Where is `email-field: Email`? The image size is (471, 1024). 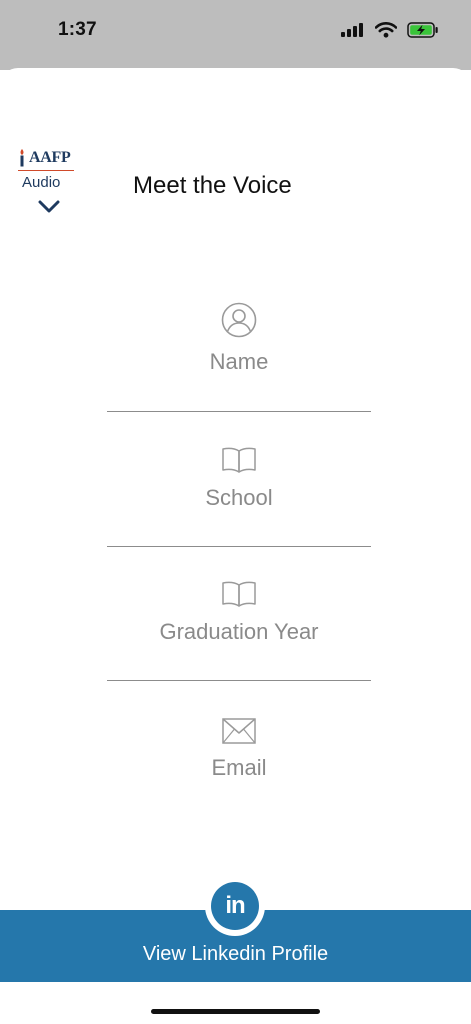
email-field: Email is located at coordinates (239, 749).